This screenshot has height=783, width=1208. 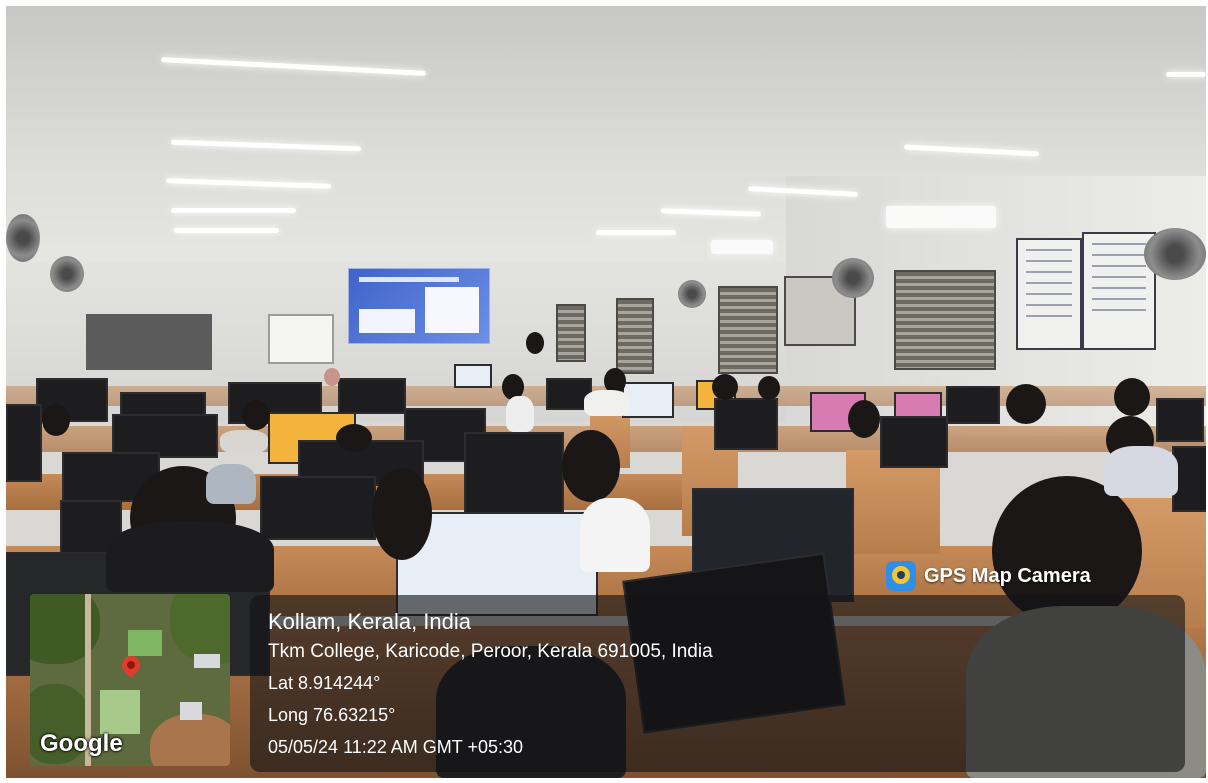 What do you see at coordinates (1007, 575) in the screenshot?
I see `app-name: GPS Map Camera` at bounding box center [1007, 575].